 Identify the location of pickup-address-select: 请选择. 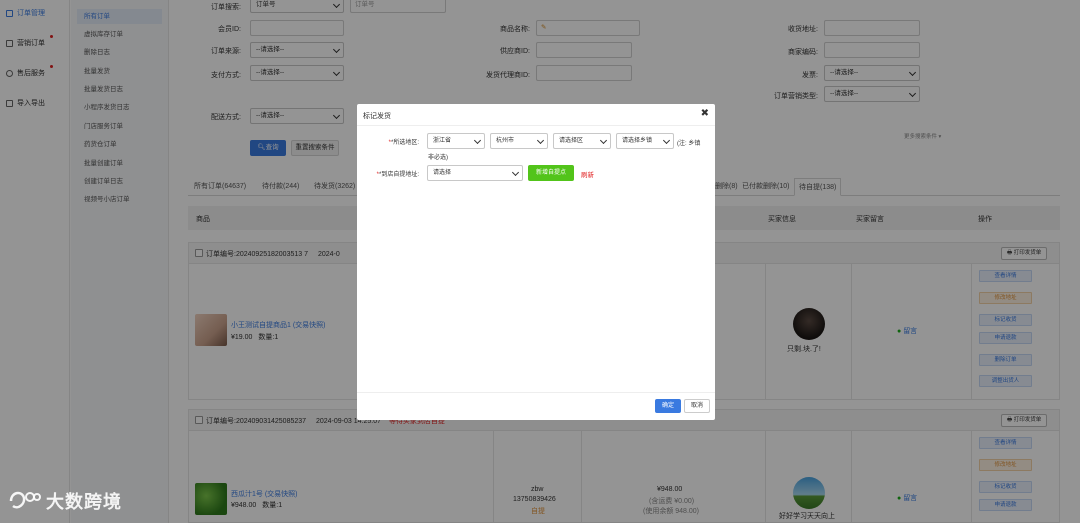
(475, 173).